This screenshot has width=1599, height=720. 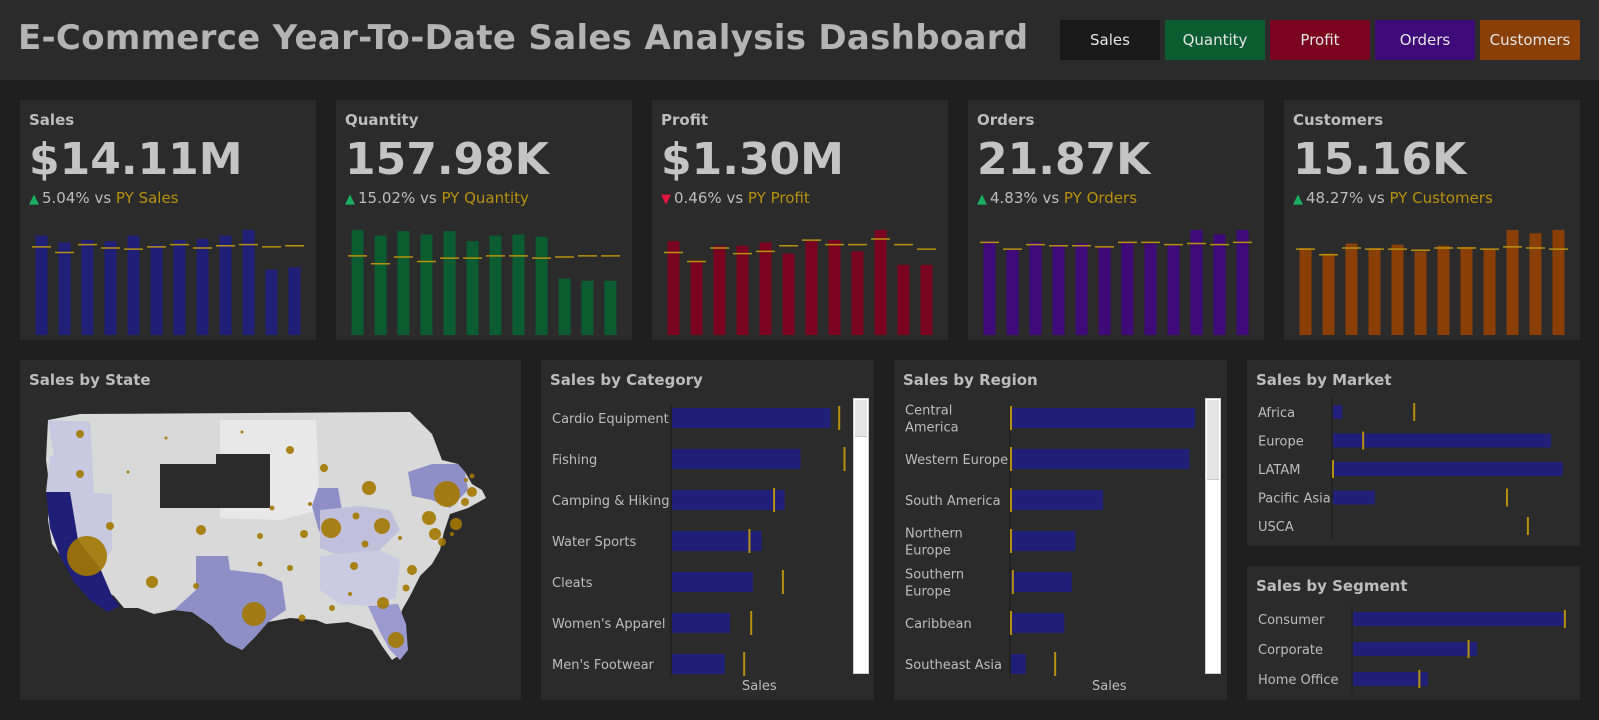 I want to click on region-scrollbar, so click(x=1213, y=536).